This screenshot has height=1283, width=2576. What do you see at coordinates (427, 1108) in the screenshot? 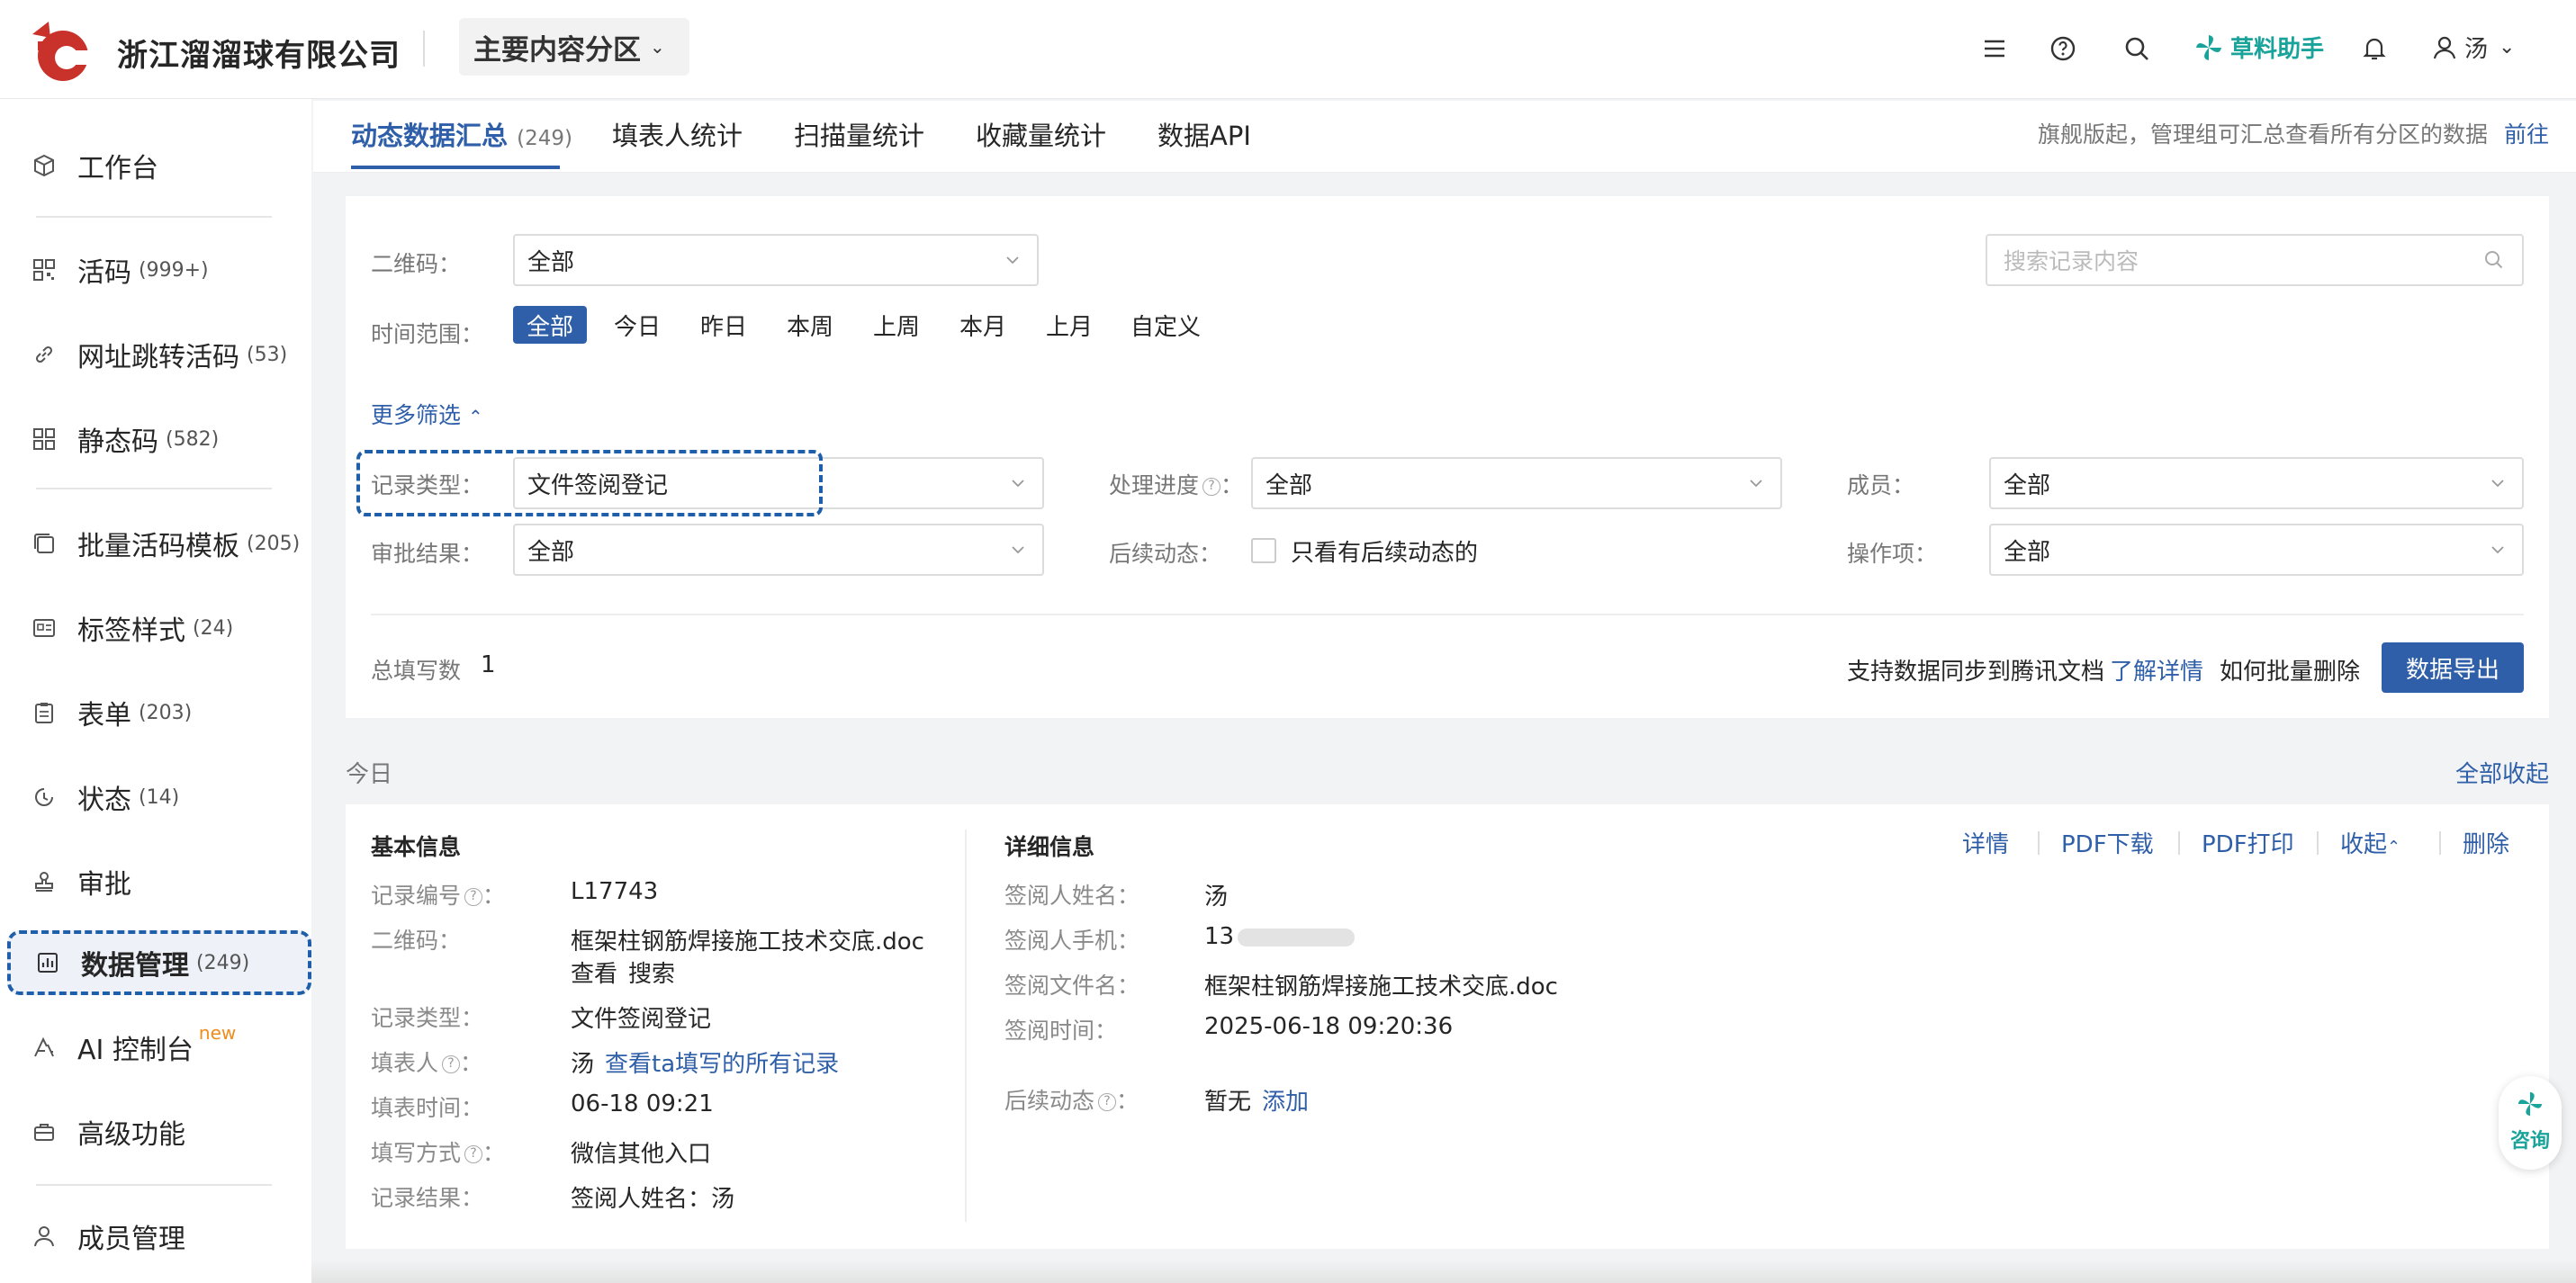
I see `fill-time-label: 填表时间：` at bounding box center [427, 1108].